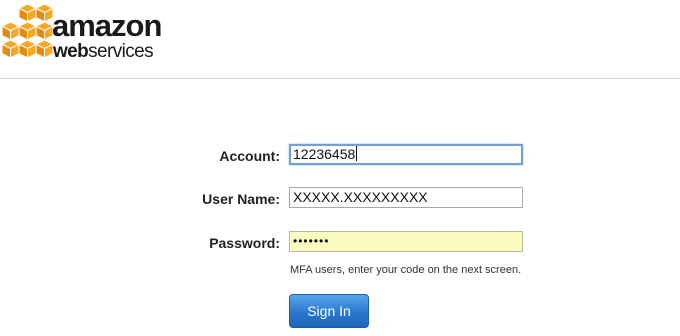 This screenshot has height=336, width=680. Describe the element at coordinates (406, 241) in the screenshot. I see `password-input: •••••••` at that location.